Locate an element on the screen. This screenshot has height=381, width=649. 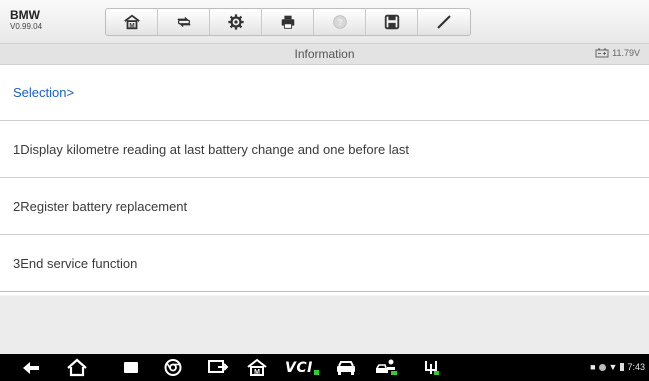
home-button: M is located at coordinates (132, 22).